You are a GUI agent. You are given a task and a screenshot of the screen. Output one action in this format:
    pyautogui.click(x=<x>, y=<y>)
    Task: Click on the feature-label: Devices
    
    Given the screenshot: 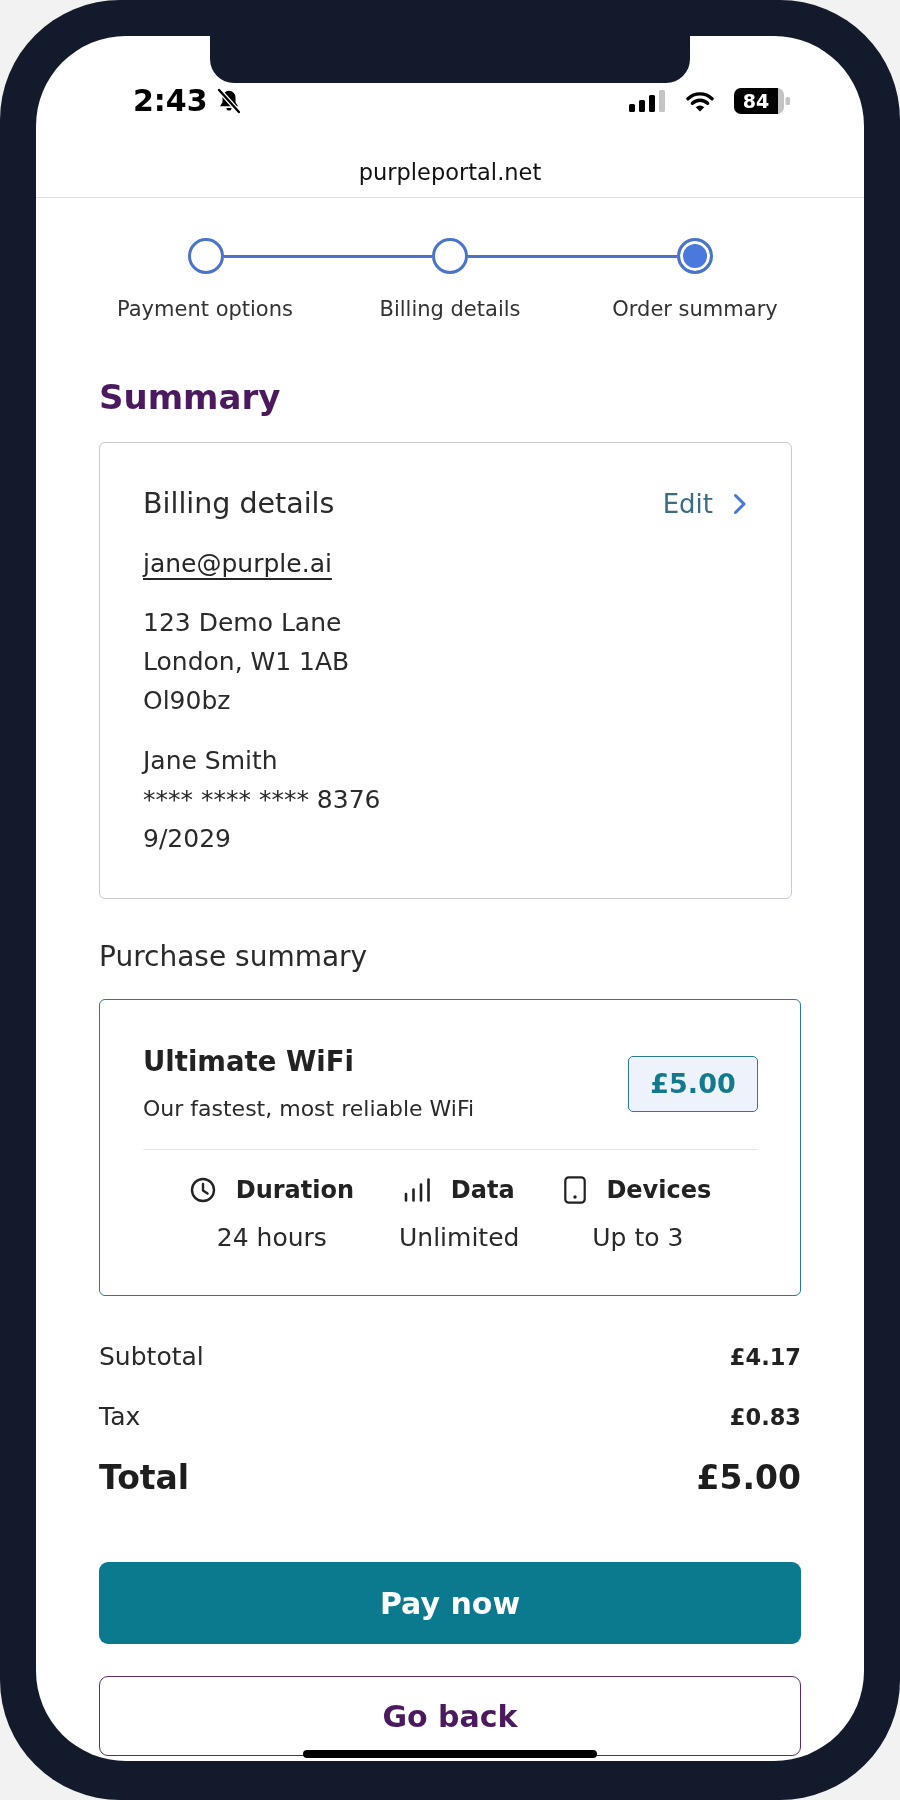 What is the action you would take?
    pyautogui.click(x=659, y=1190)
    